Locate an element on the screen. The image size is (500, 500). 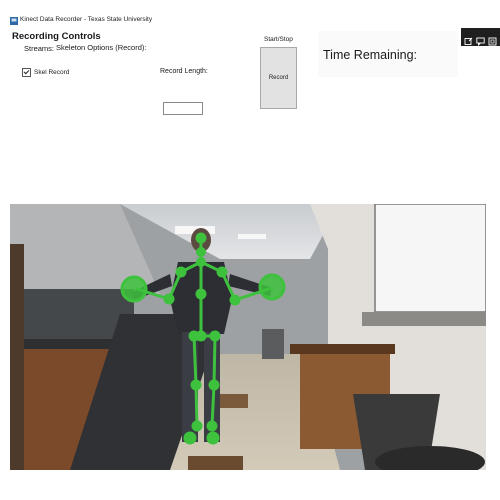
window-icon is located at coordinates (492, 39).